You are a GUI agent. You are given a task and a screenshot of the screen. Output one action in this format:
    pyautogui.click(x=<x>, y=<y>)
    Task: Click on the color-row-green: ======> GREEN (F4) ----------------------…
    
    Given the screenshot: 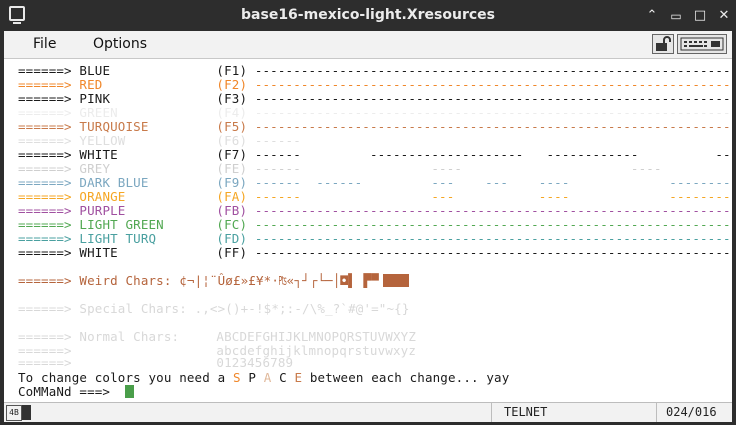 What is the action you would take?
    pyautogui.click(x=375, y=113)
    